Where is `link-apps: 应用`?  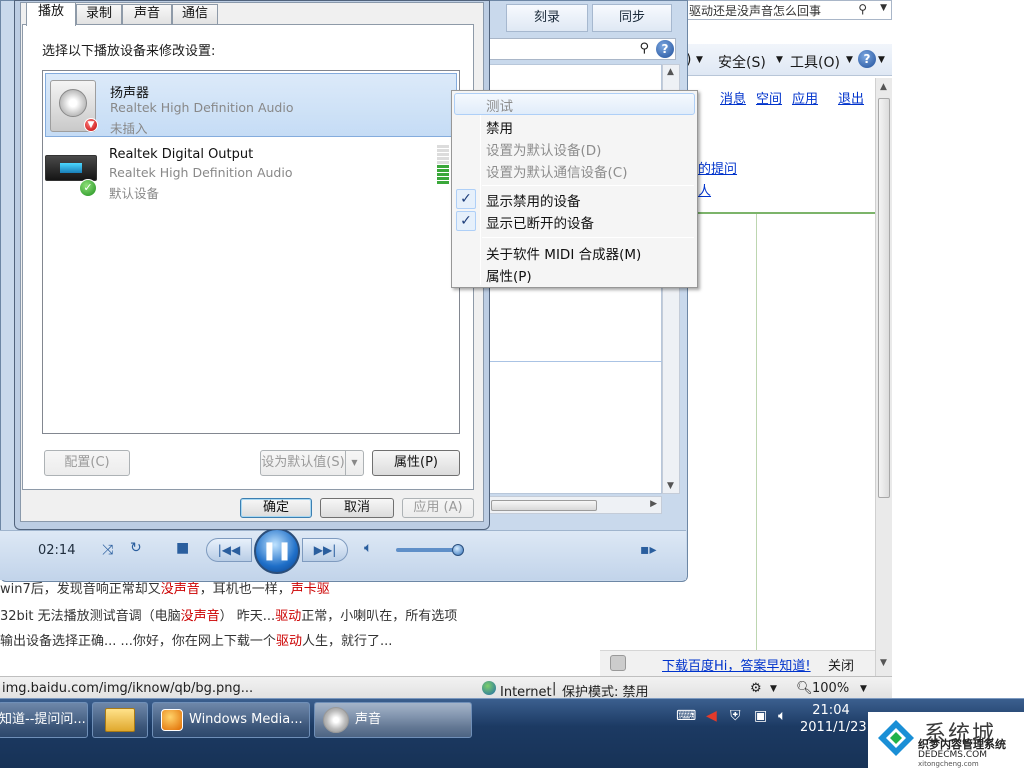
link-apps: 应用 is located at coordinates (805, 97).